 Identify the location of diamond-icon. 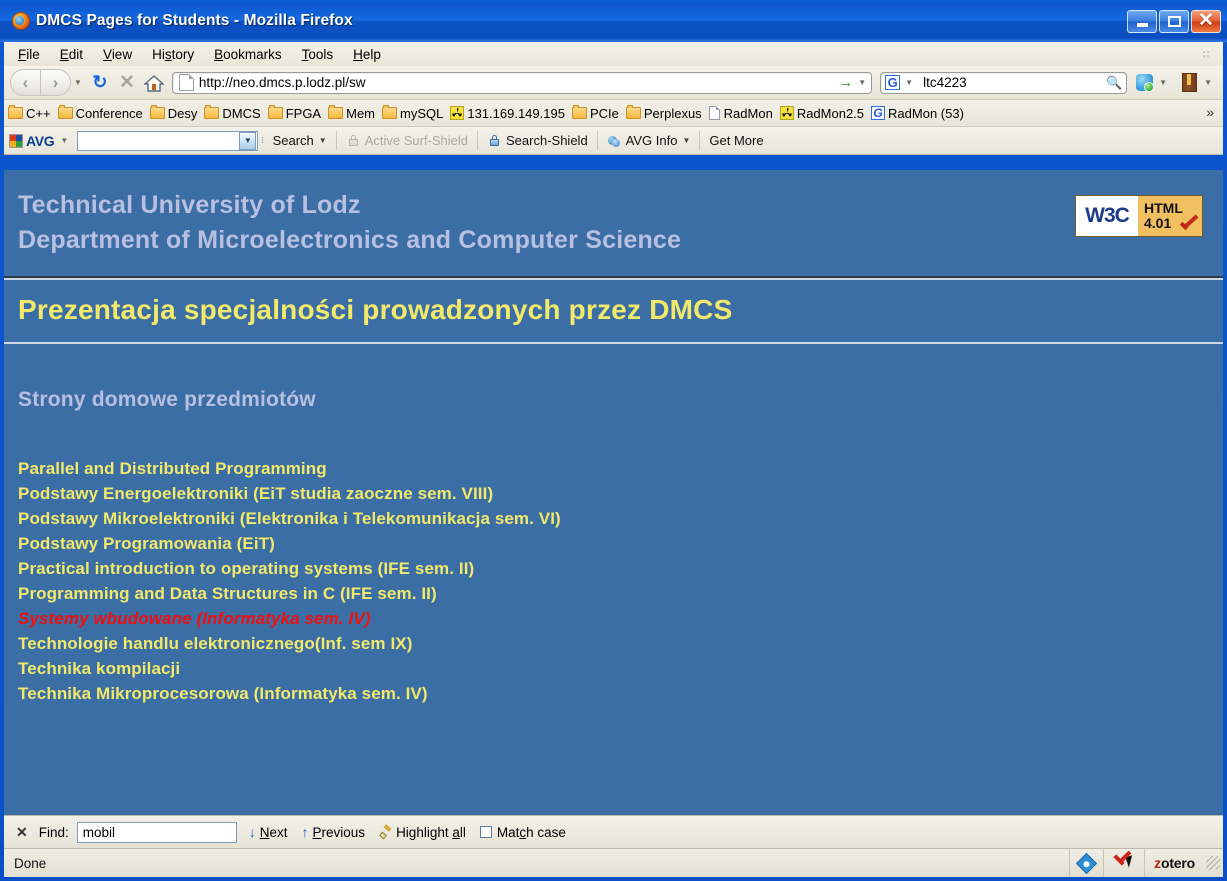
(1087, 863).